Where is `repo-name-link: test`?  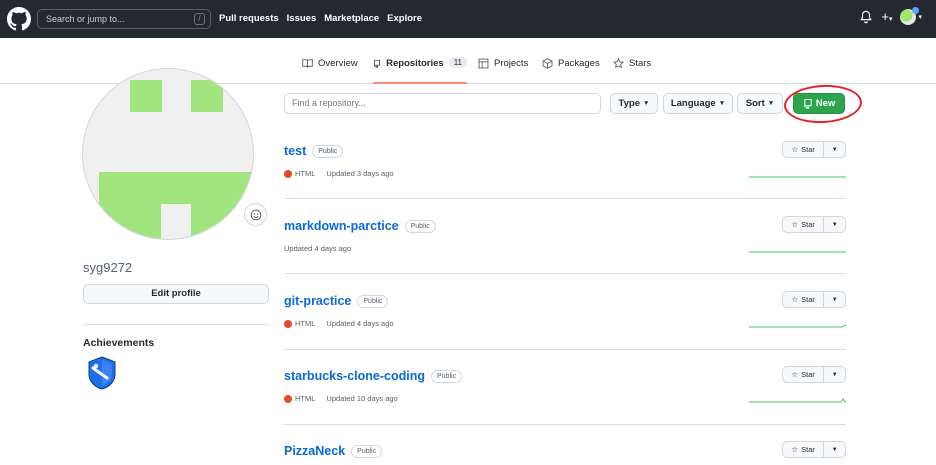
repo-name-link: test is located at coordinates (295, 151).